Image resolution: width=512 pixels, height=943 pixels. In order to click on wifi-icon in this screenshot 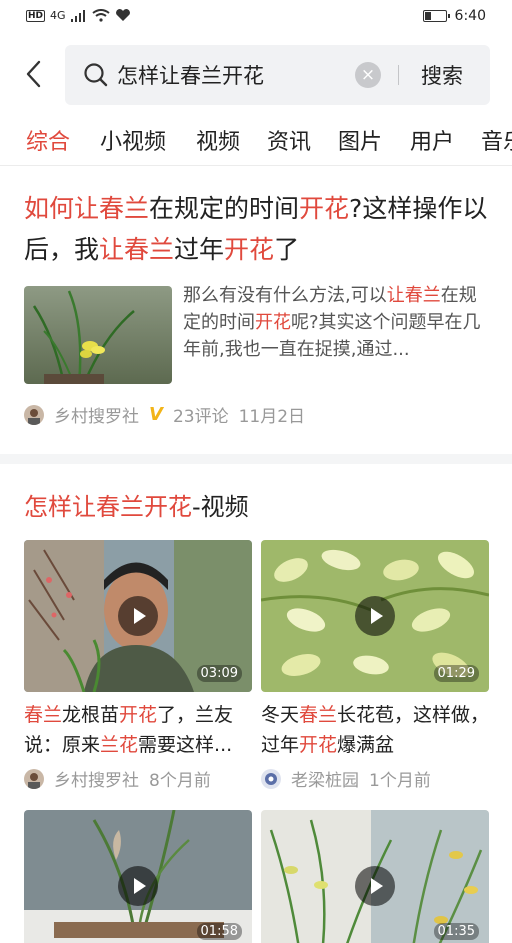, I will do `click(100, 15)`.